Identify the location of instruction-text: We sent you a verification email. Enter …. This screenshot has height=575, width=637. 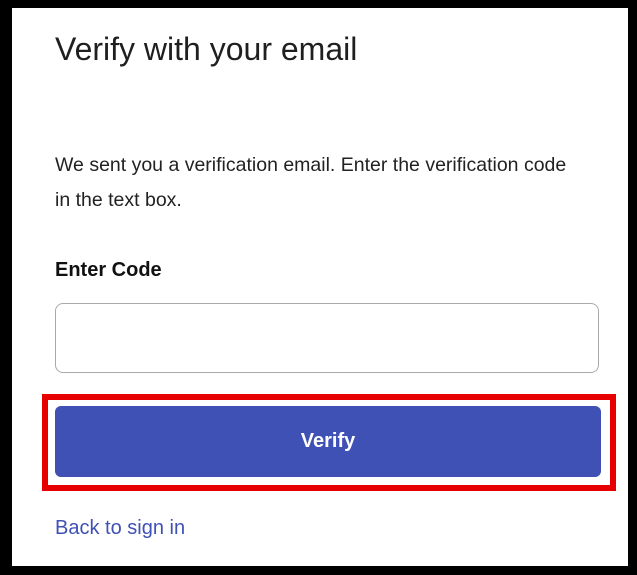
(311, 182).